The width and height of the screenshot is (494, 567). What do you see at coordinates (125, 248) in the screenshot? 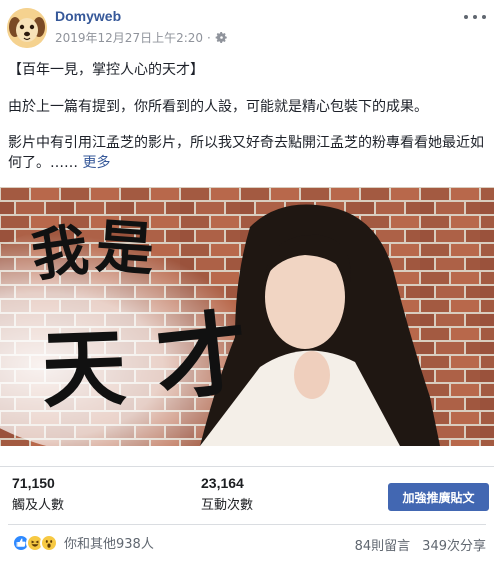
I see `caption-char: 是` at bounding box center [125, 248].